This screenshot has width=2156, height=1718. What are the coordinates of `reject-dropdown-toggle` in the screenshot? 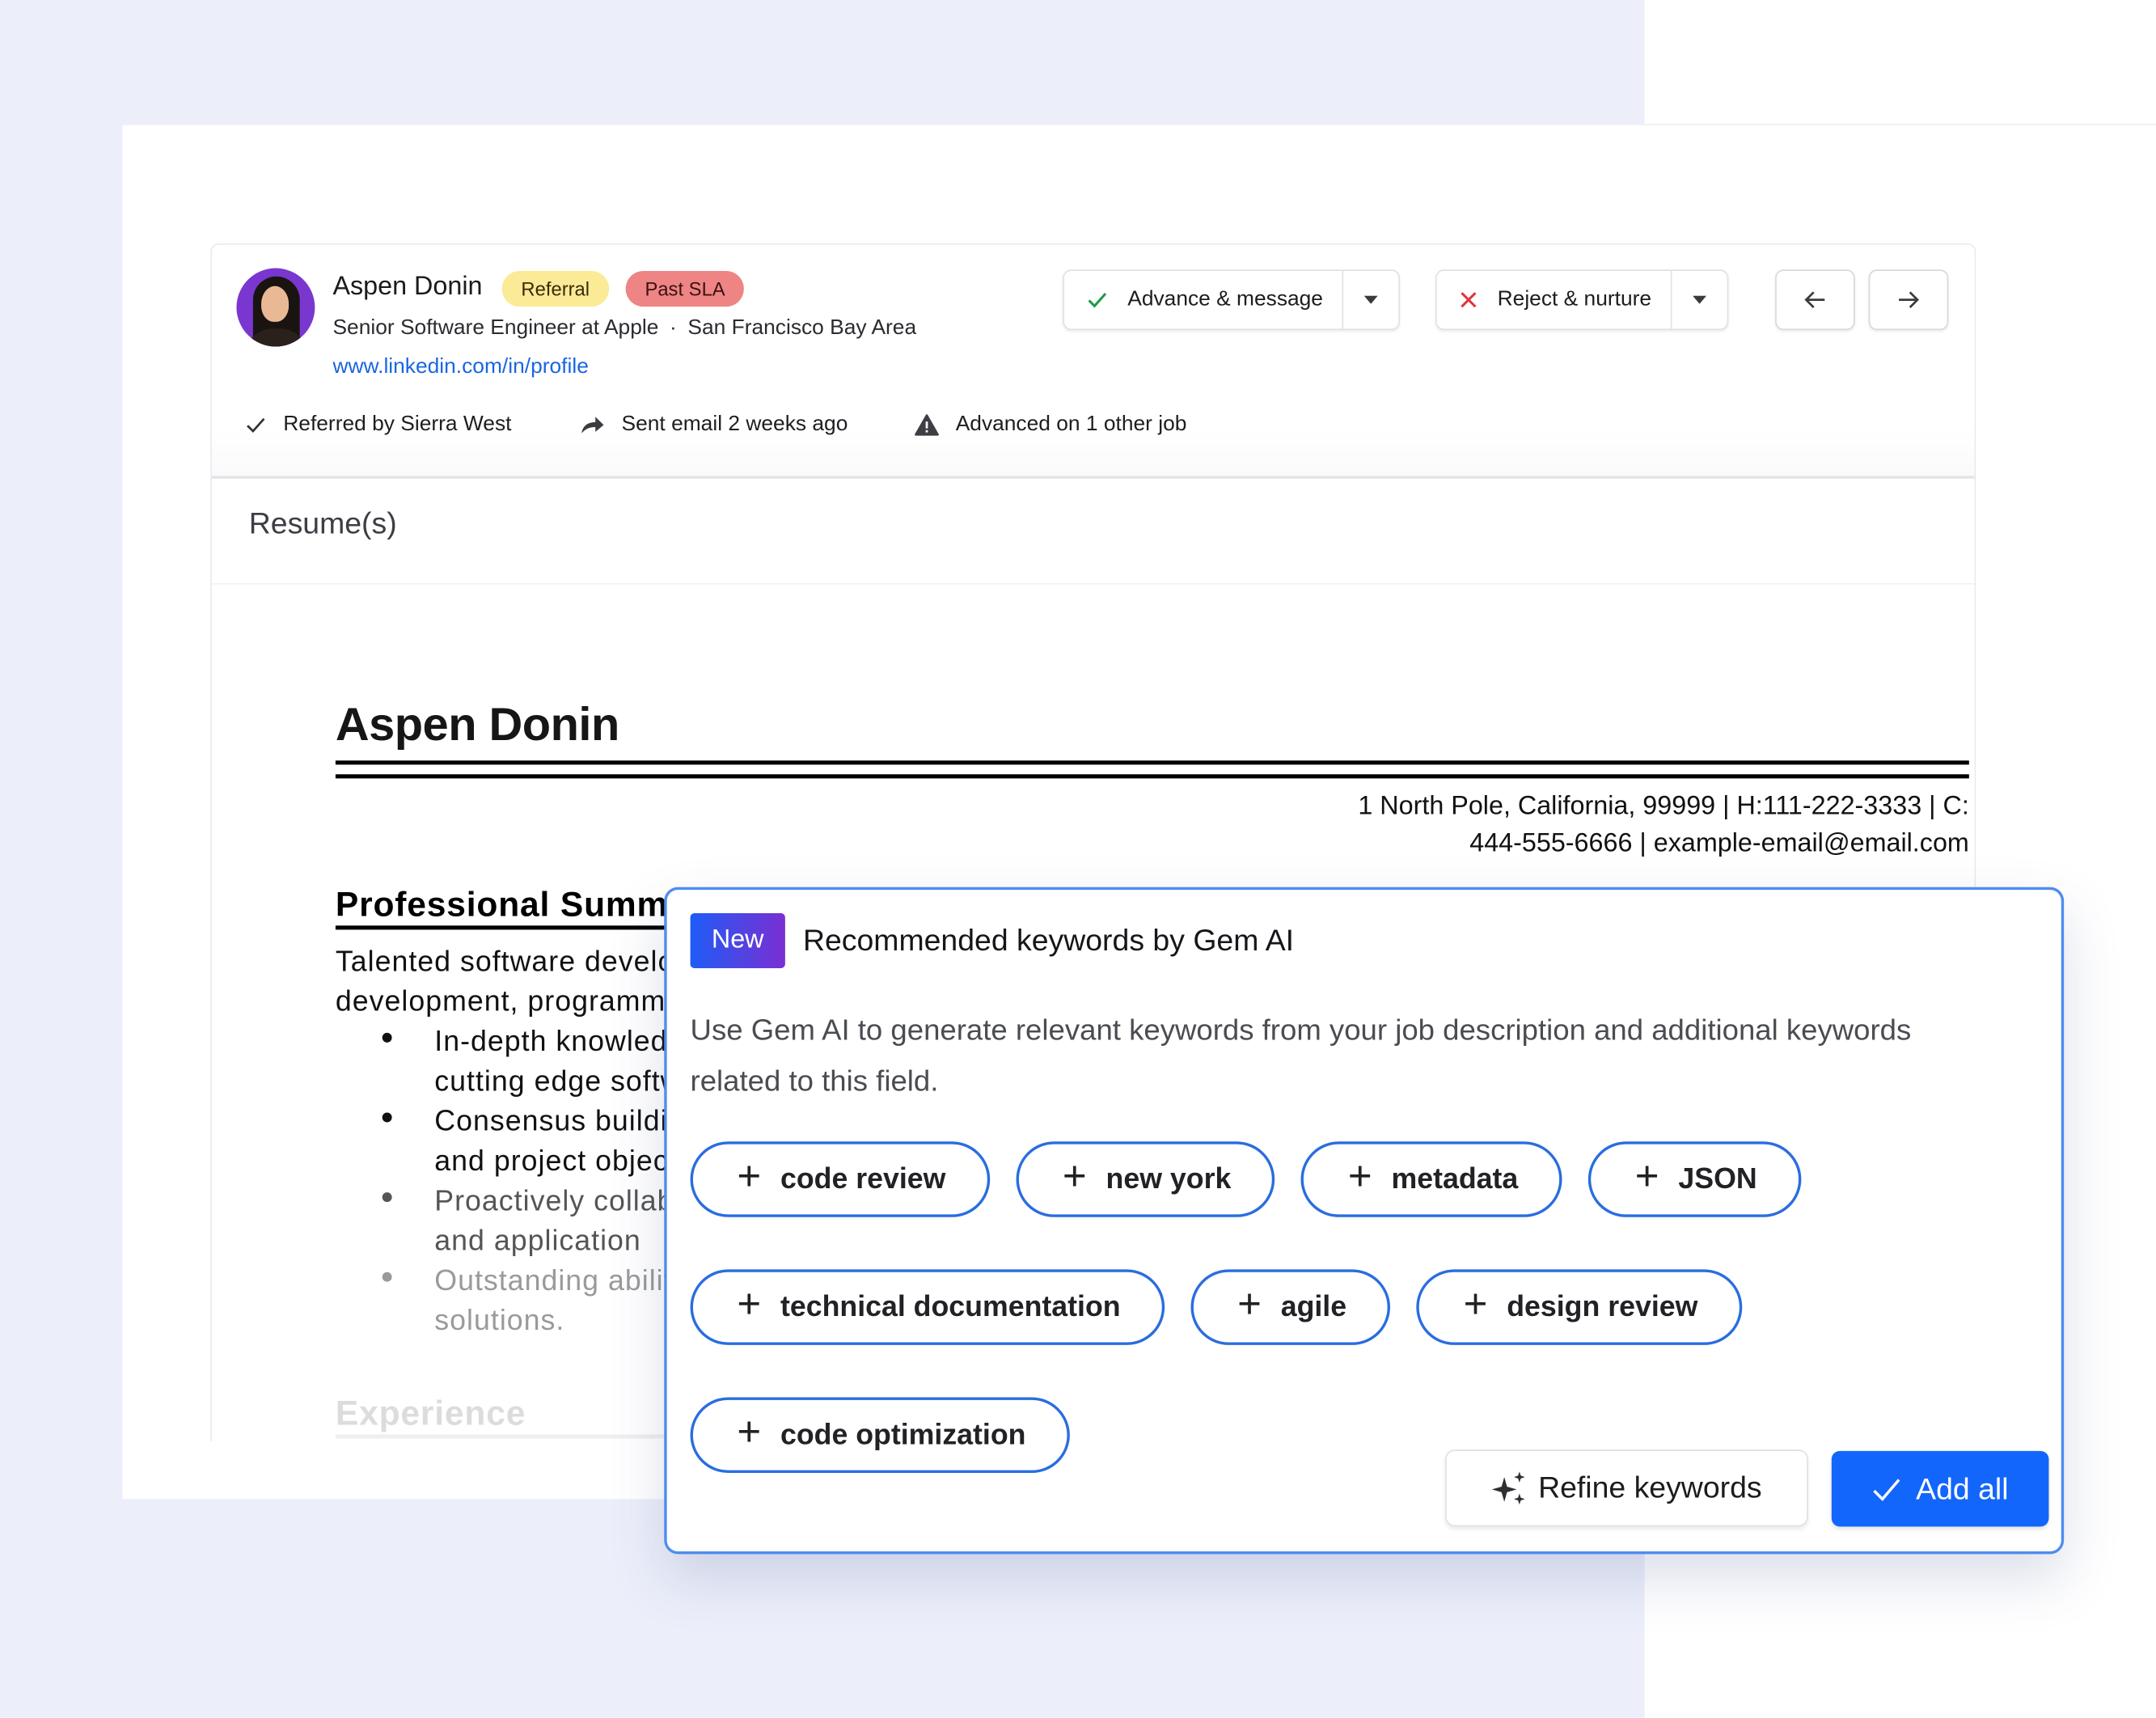 It's located at (1698, 299).